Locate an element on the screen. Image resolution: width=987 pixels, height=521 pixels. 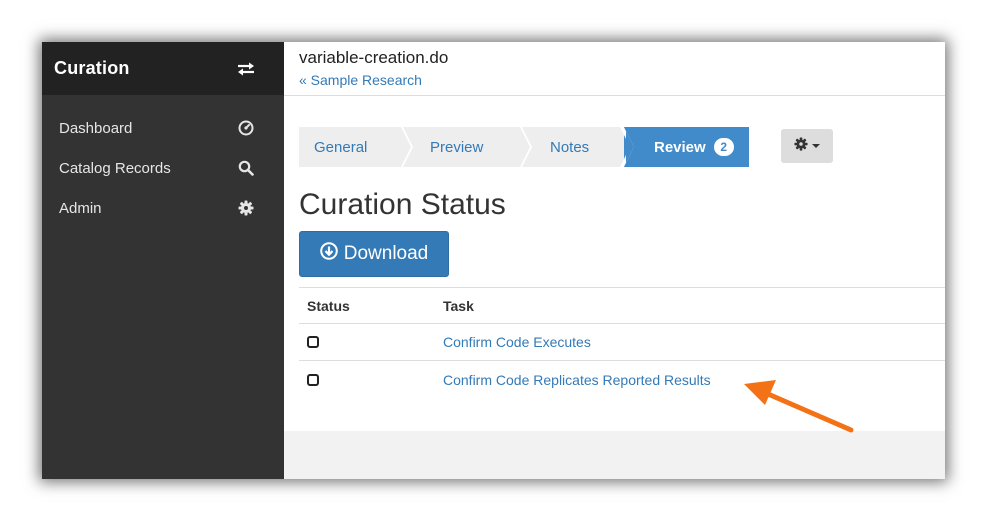
caret-down-icon is located at coordinates (816, 146).